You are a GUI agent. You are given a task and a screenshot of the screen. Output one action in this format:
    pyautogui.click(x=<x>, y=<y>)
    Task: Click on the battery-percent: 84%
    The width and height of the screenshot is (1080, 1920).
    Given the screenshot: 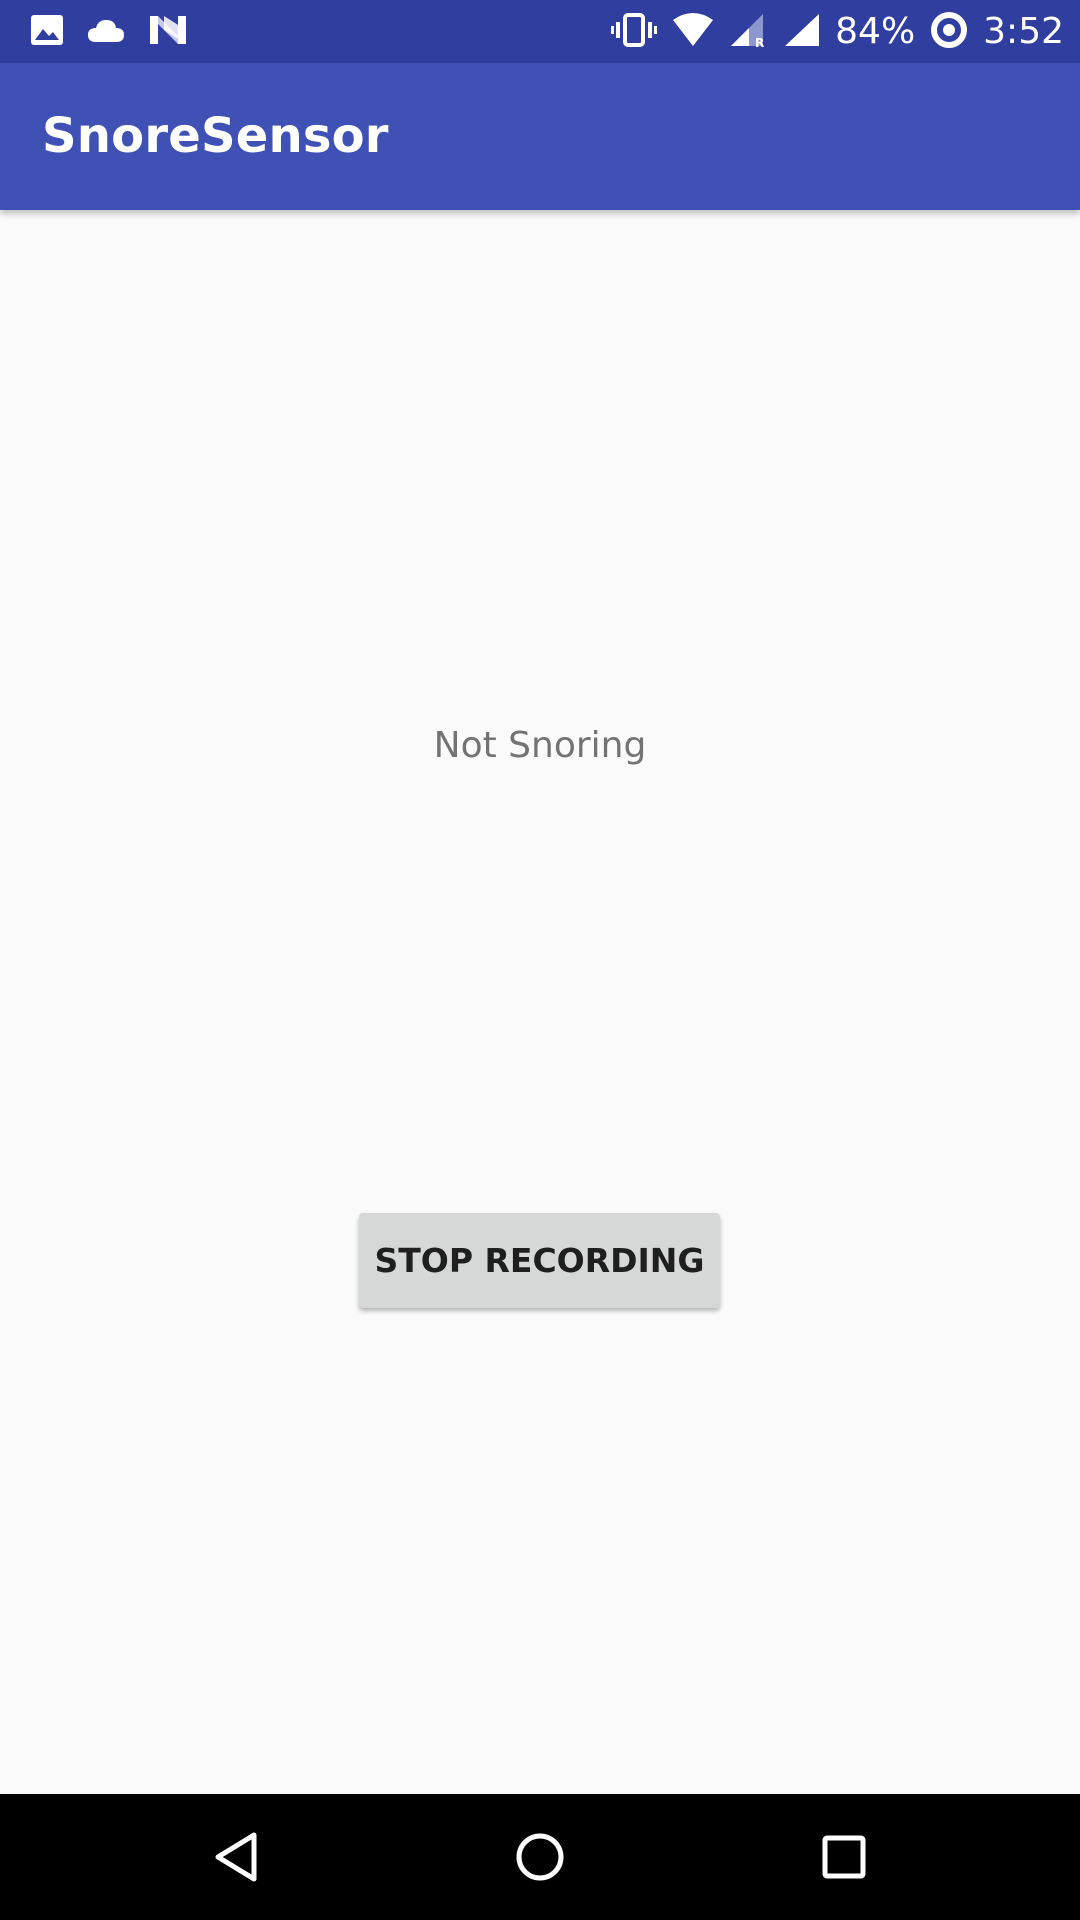 What is the action you would take?
    pyautogui.click(x=875, y=31)
    